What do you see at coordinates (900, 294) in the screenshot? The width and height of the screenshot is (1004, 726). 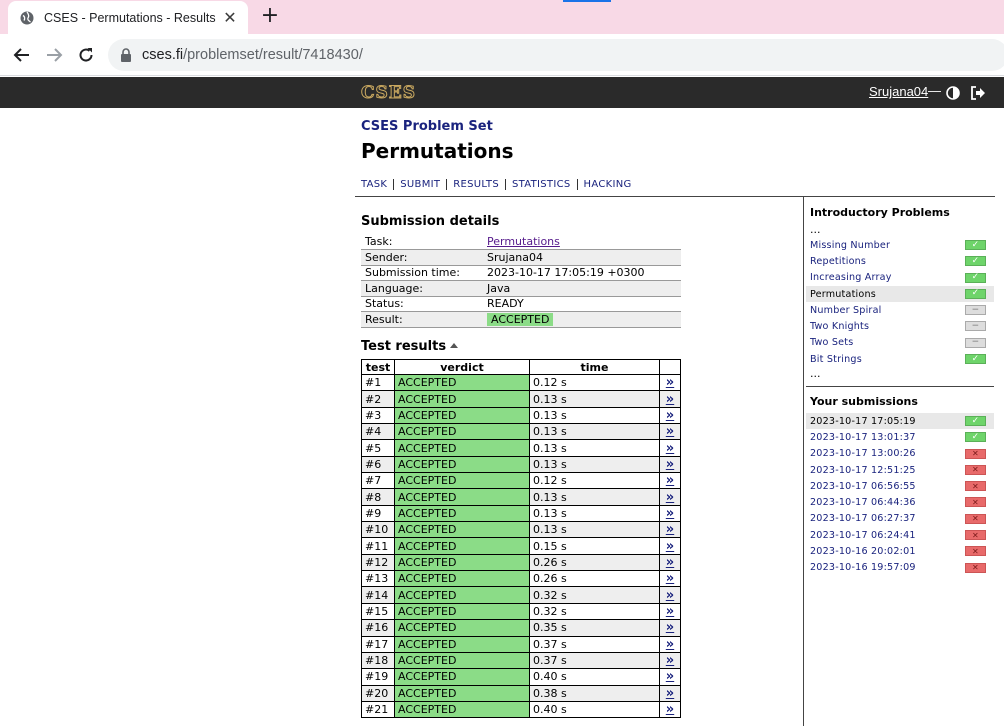 I see `sidebar-problem-item: Permutations ✓` at bounding box center [900, 294].